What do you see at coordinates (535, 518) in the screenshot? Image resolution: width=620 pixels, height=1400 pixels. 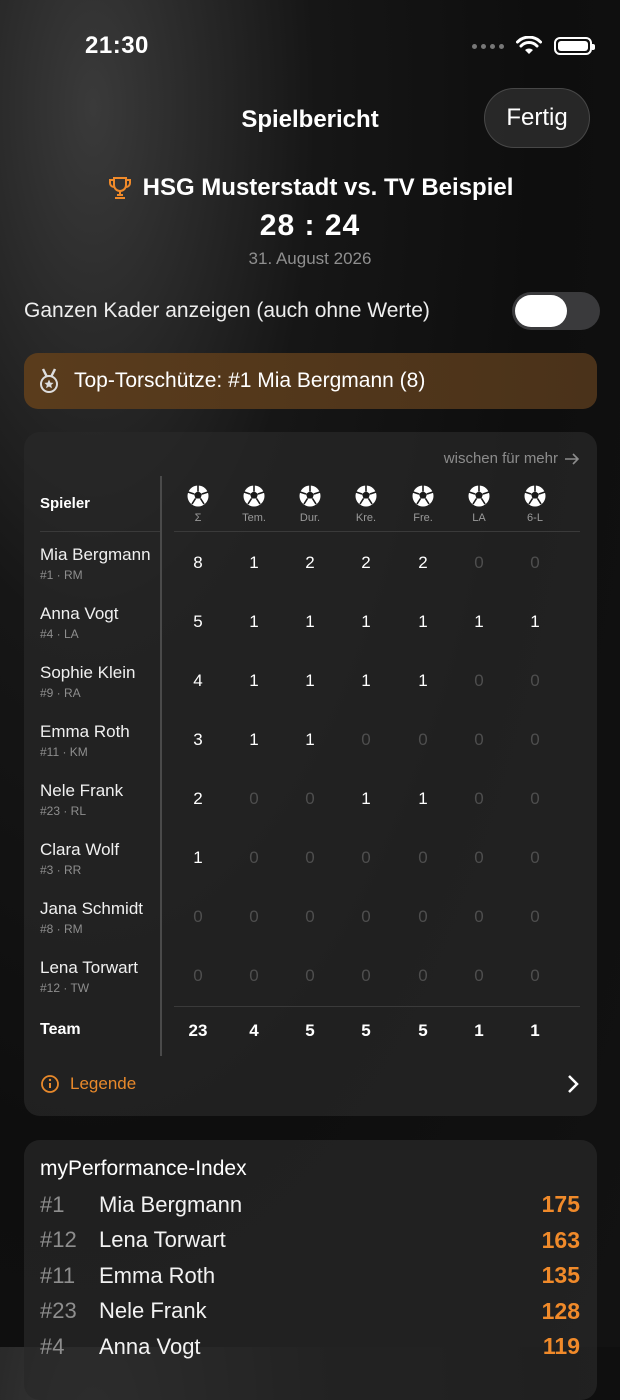 I see `stat-column-label: 6-L` at bounding box center [535, 518].